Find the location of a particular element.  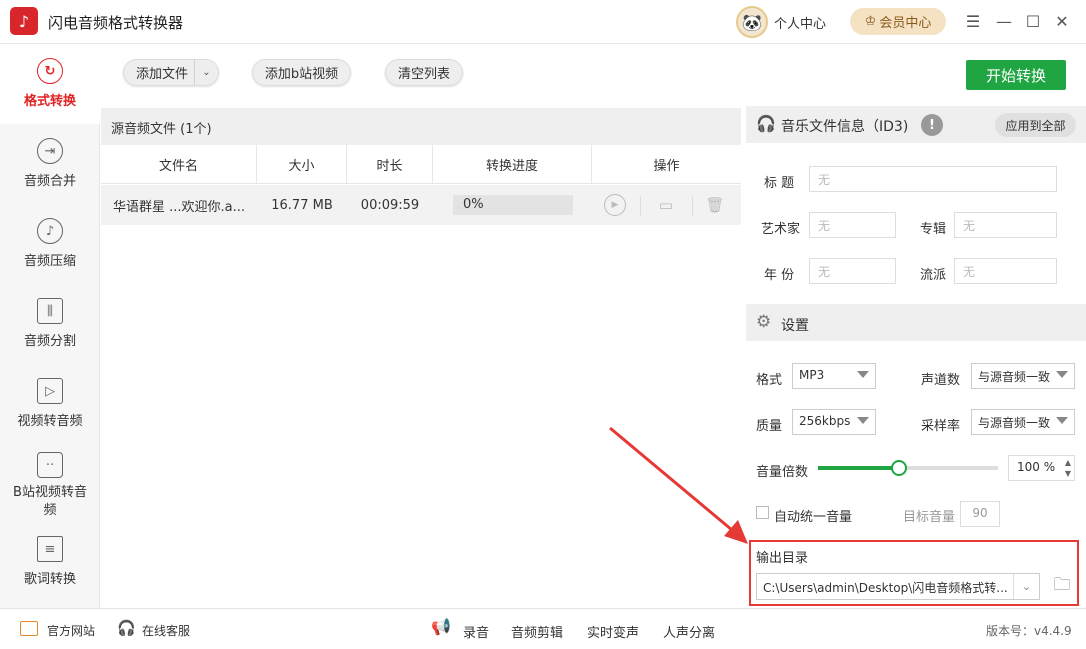

trash-icon: 🗑 is located at coordinates (715, 205).